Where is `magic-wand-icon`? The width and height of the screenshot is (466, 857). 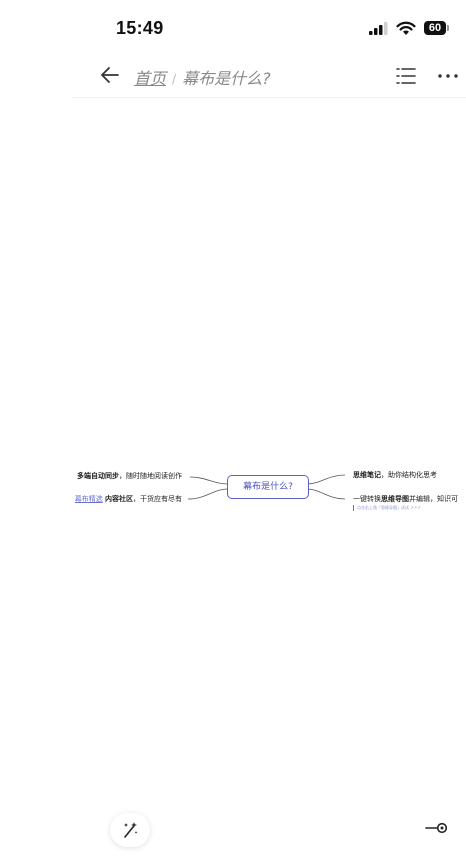
magic-wand-icon is located at coordinates (131, 830).